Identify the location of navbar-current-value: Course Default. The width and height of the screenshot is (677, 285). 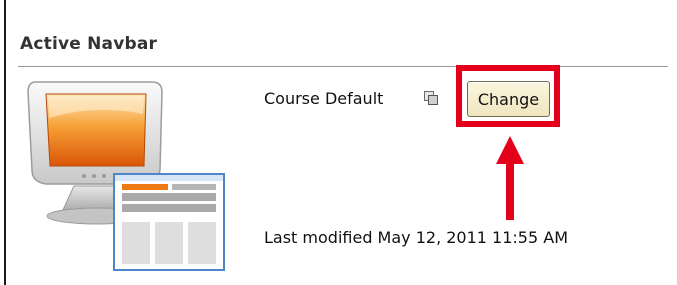
(324, 98).